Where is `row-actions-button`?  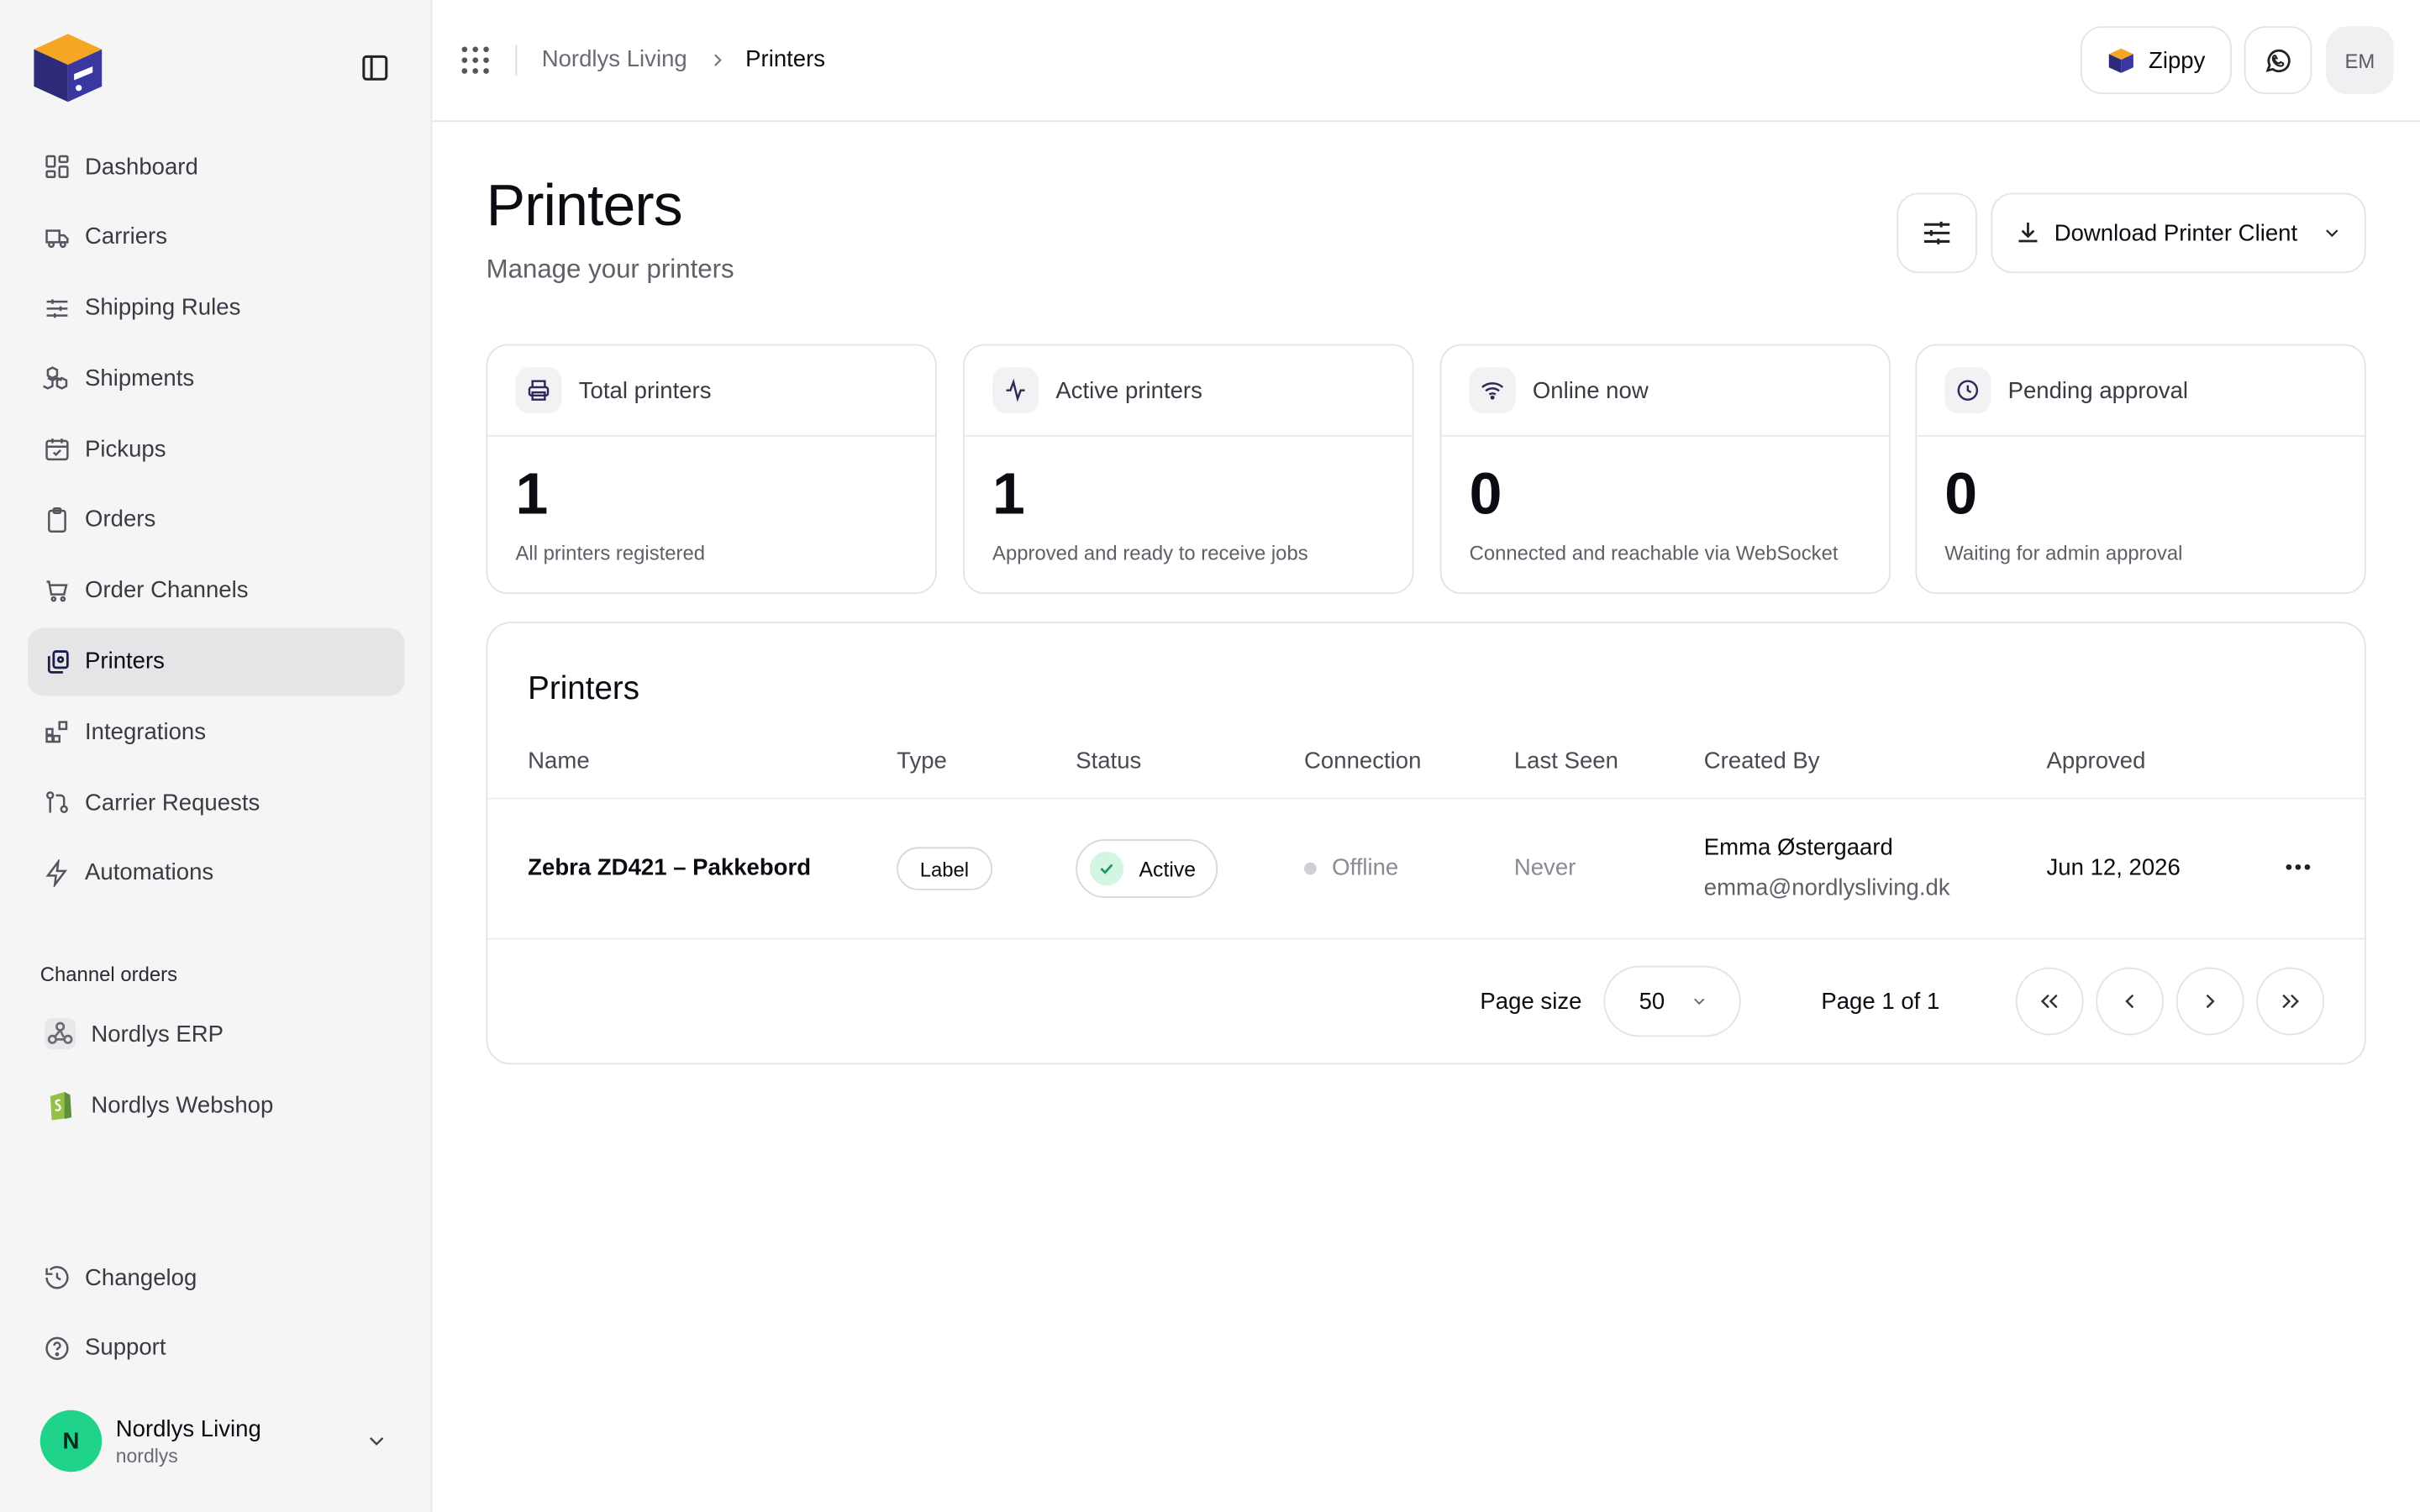 row-actions-button is located at coordinates (2298, 867).